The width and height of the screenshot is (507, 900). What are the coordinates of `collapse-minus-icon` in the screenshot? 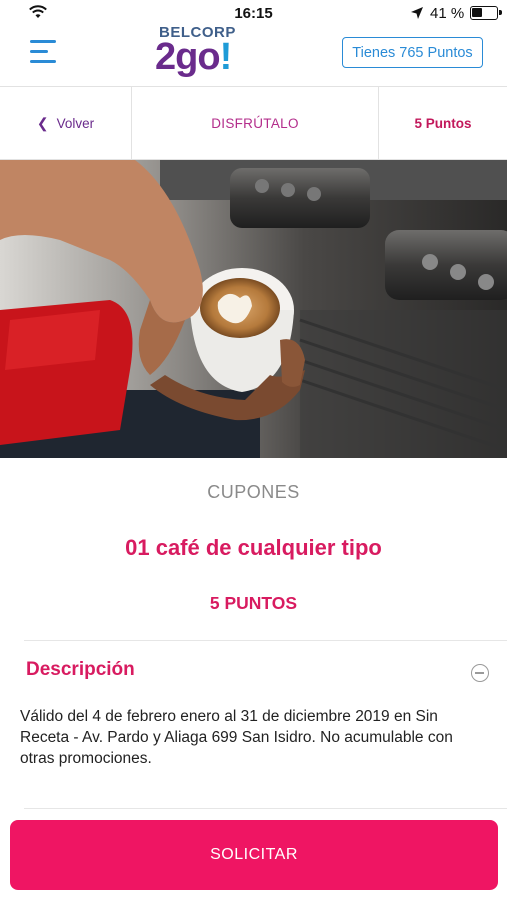 It's located at (480, 673).